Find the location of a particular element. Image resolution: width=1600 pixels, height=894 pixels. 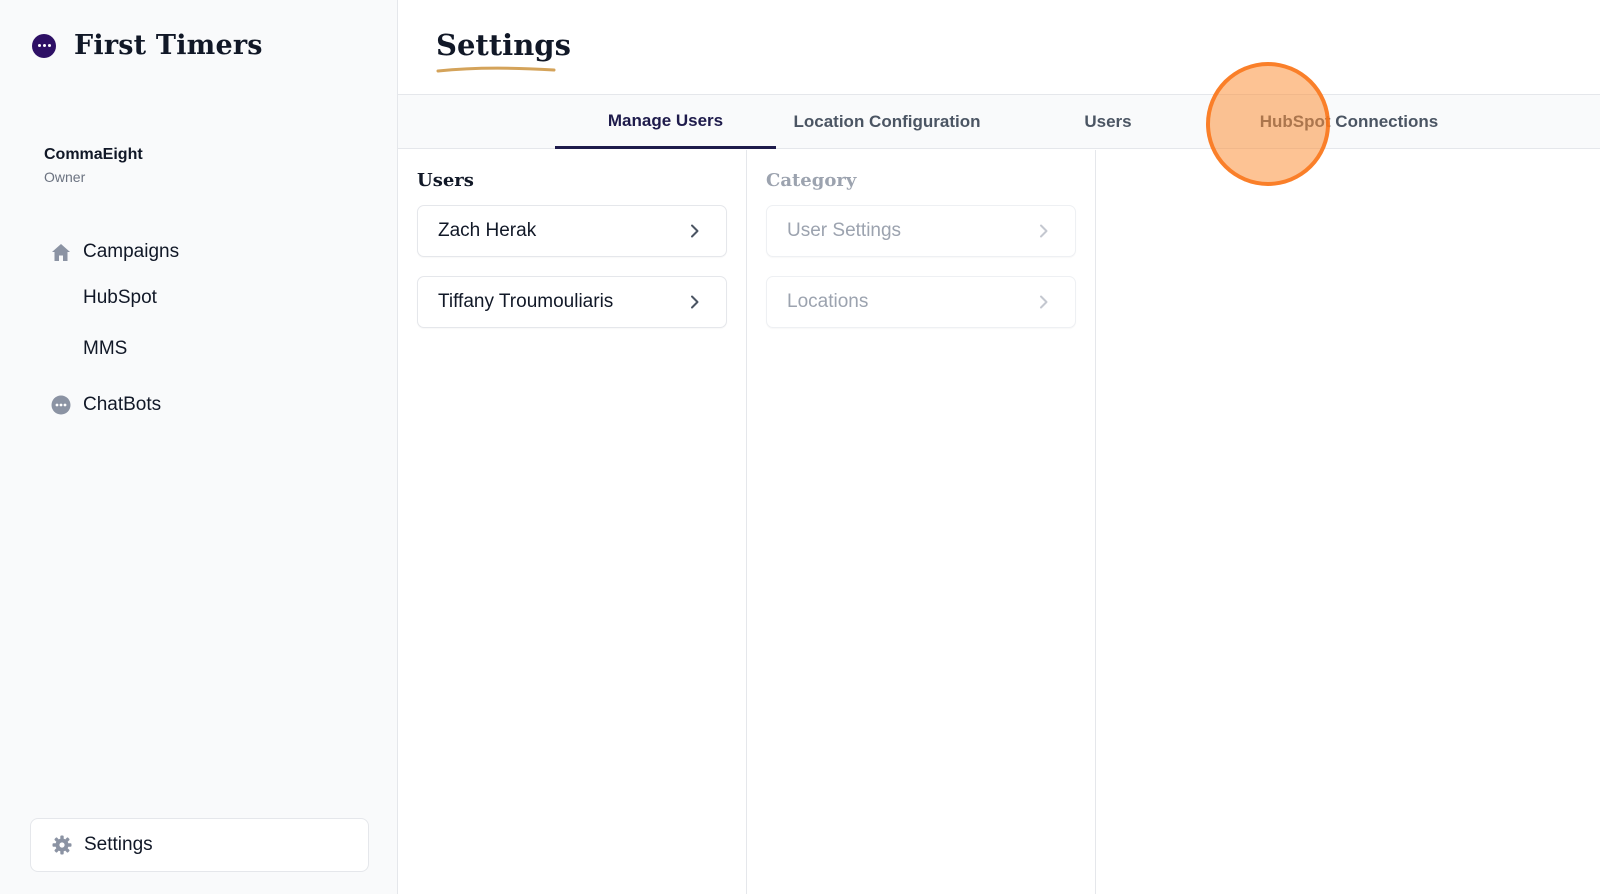

page-title: Settings is located at coordinates (503, 45).